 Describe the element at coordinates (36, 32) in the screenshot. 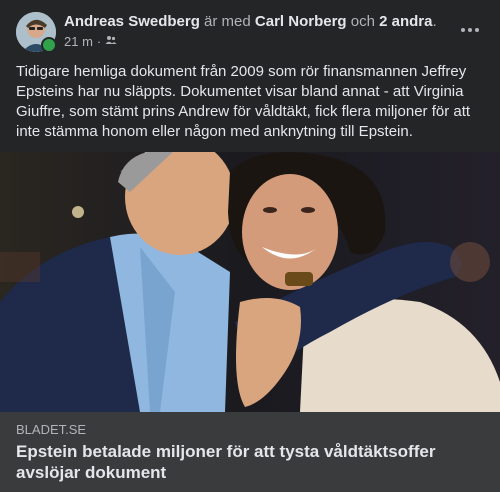

I see `author-avatar` at that location.